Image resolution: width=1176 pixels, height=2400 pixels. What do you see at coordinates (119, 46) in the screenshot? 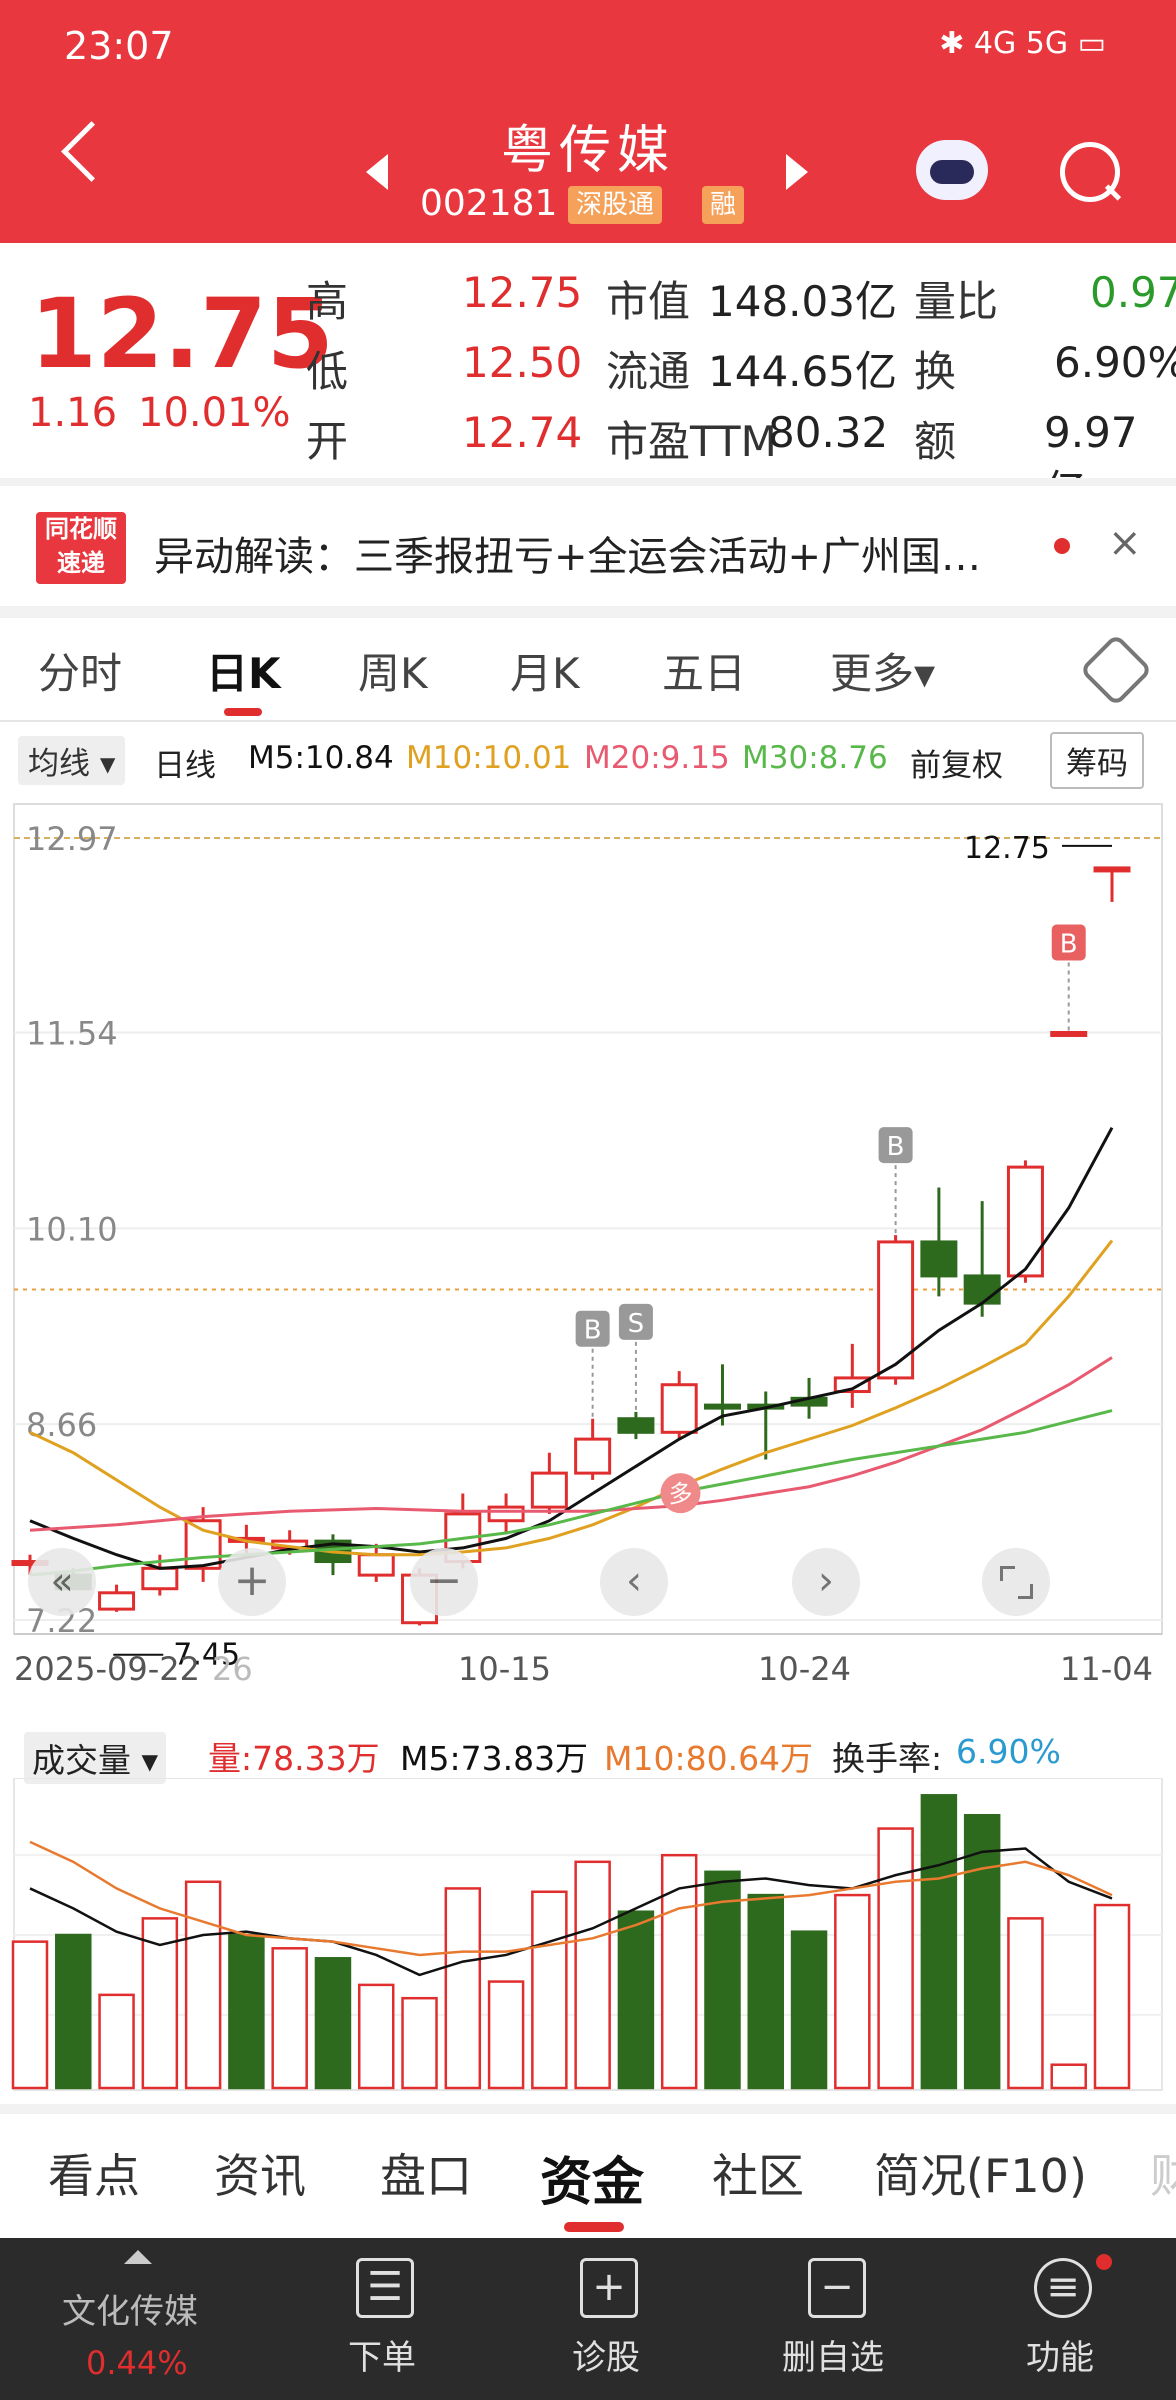
I see `status-time: 23:07` at bounding box center [119, 46].